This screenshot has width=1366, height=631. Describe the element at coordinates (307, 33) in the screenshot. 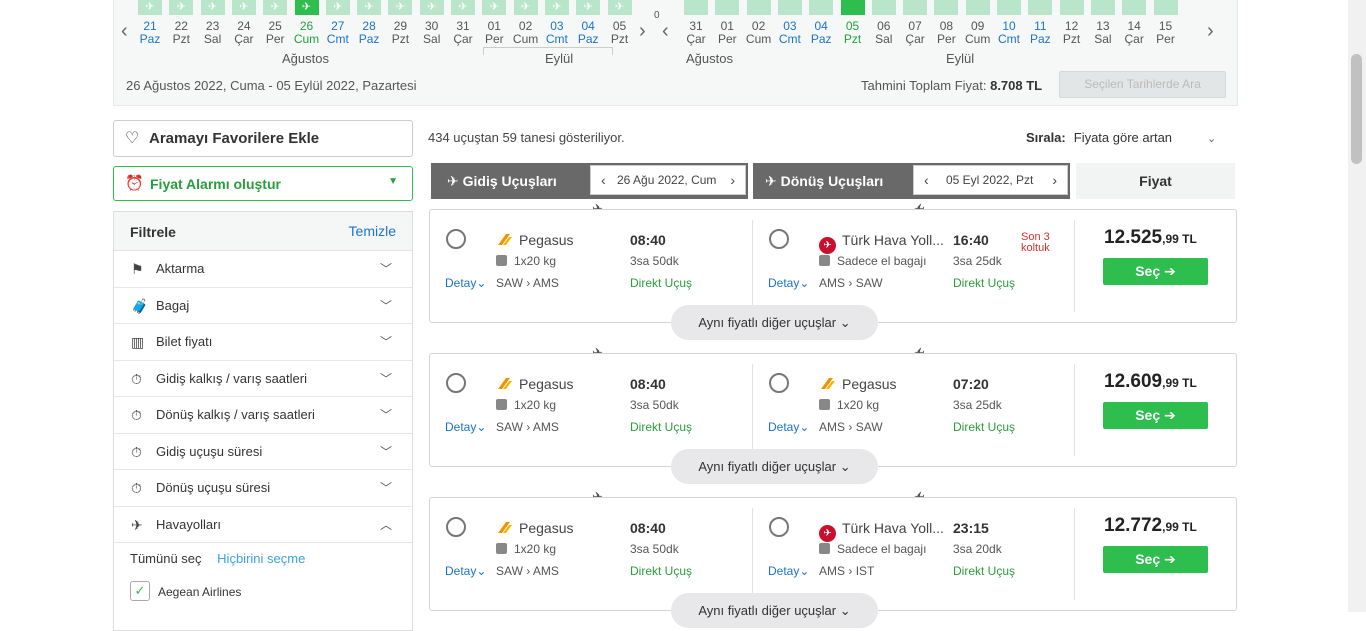

I see `outbound-day: 26 Cum` at that location.